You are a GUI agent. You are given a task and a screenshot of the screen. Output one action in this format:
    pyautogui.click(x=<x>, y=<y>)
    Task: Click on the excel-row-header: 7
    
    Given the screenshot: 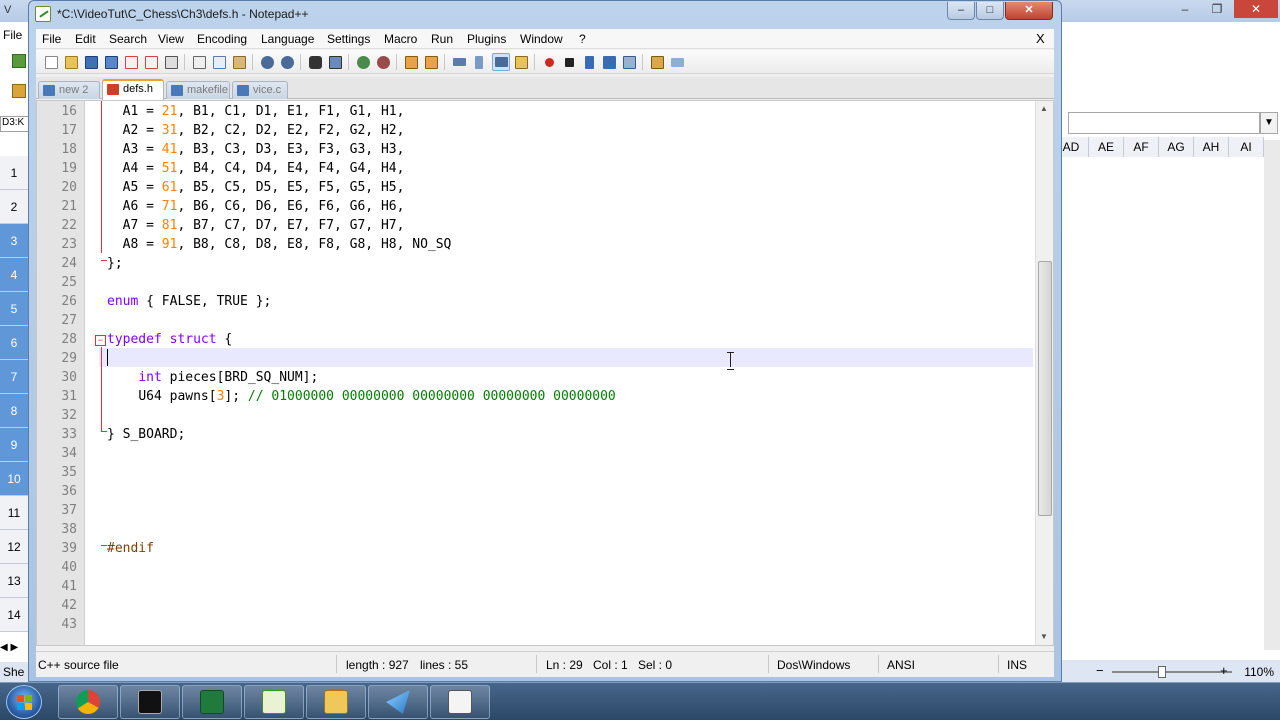 What is the action you would take?
    pyautogui.click(x=14, y=377)
    